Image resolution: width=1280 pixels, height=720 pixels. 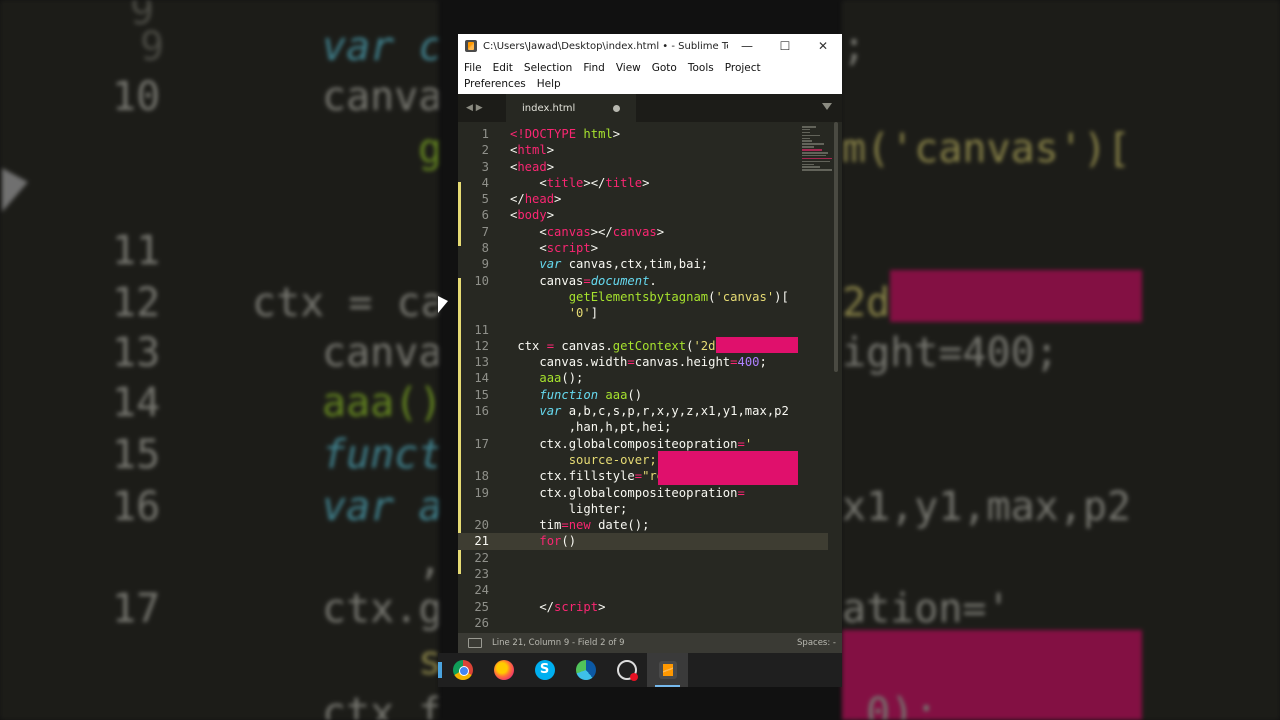 I want to click on menu-file: File, so click(x=473, y=68).